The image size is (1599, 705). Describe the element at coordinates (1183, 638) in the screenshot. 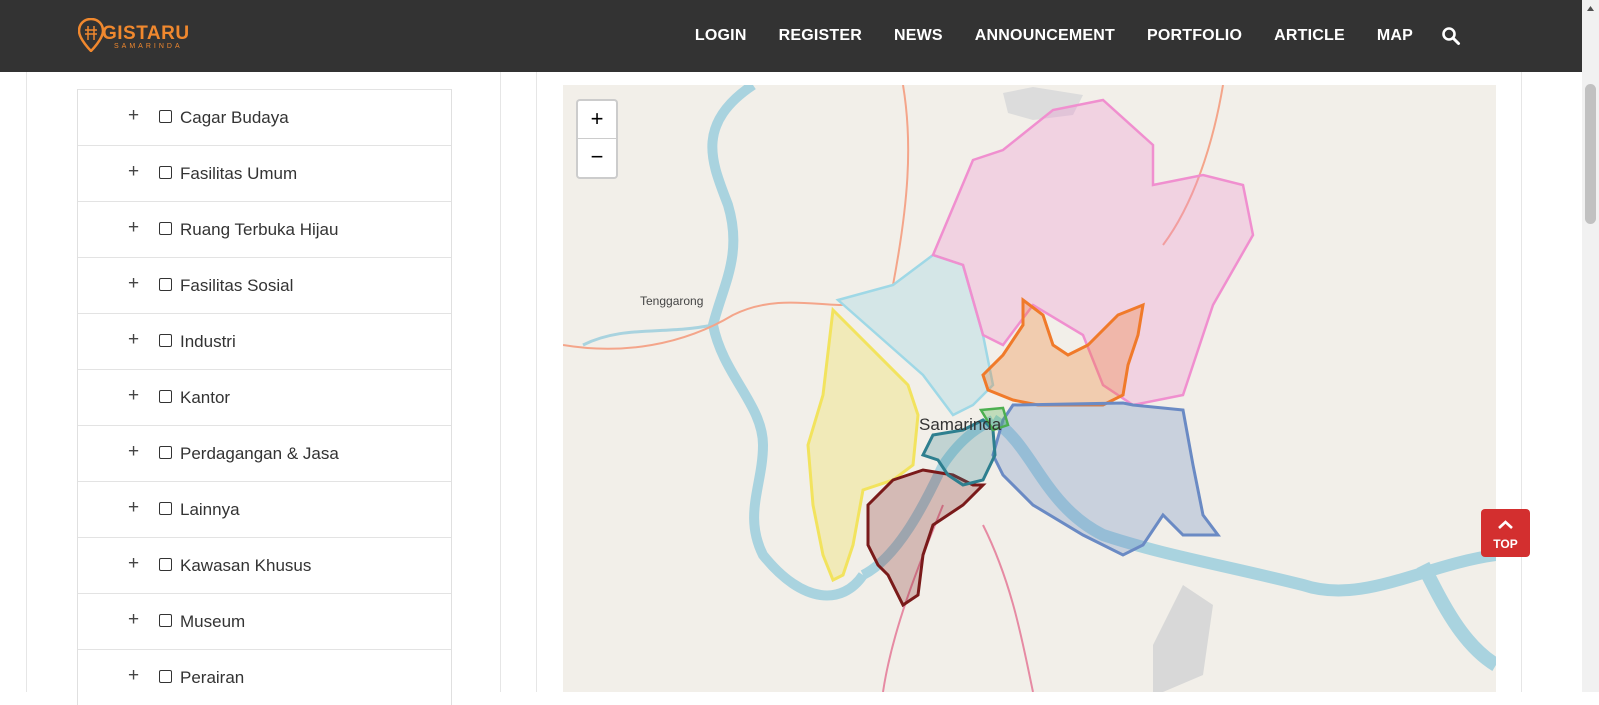

I see `urban-area` at that location.